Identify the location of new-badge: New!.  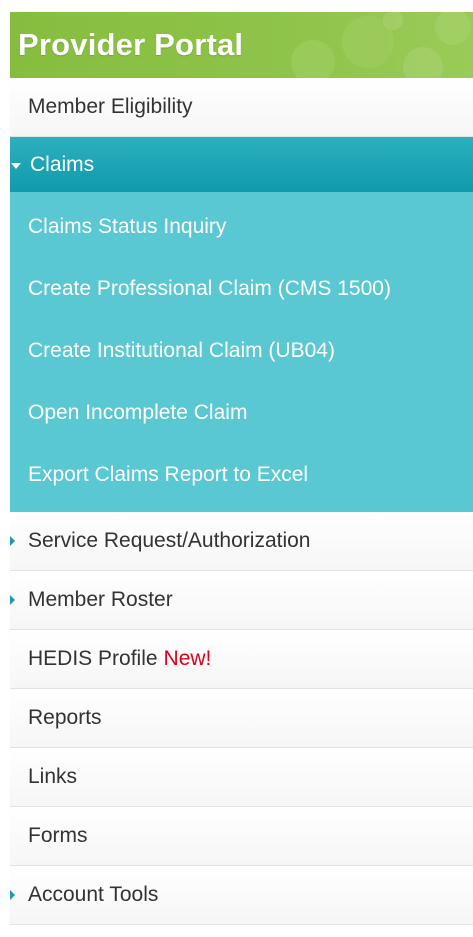
(187, 658).